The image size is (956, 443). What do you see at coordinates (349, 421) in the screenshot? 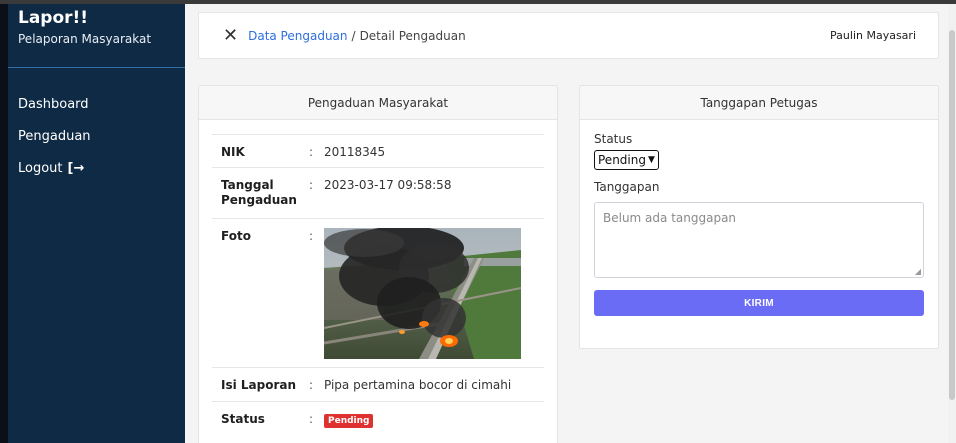
I see `status-badge: Pending` at bounding box center [349, 421].